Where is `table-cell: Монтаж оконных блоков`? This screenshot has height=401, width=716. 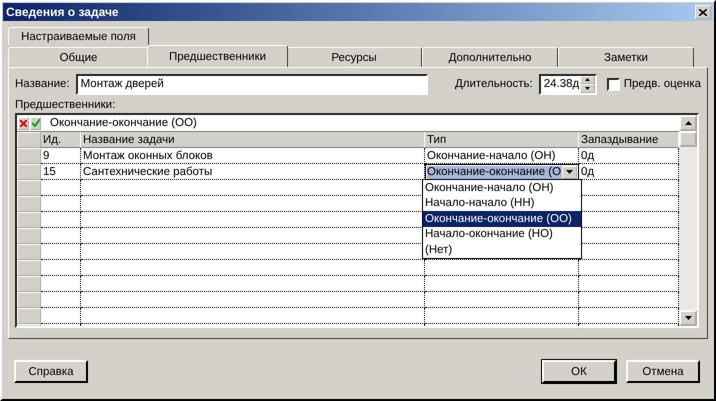 table-cell: Монтаж оконных блоков is located at coordinates (253, 156).